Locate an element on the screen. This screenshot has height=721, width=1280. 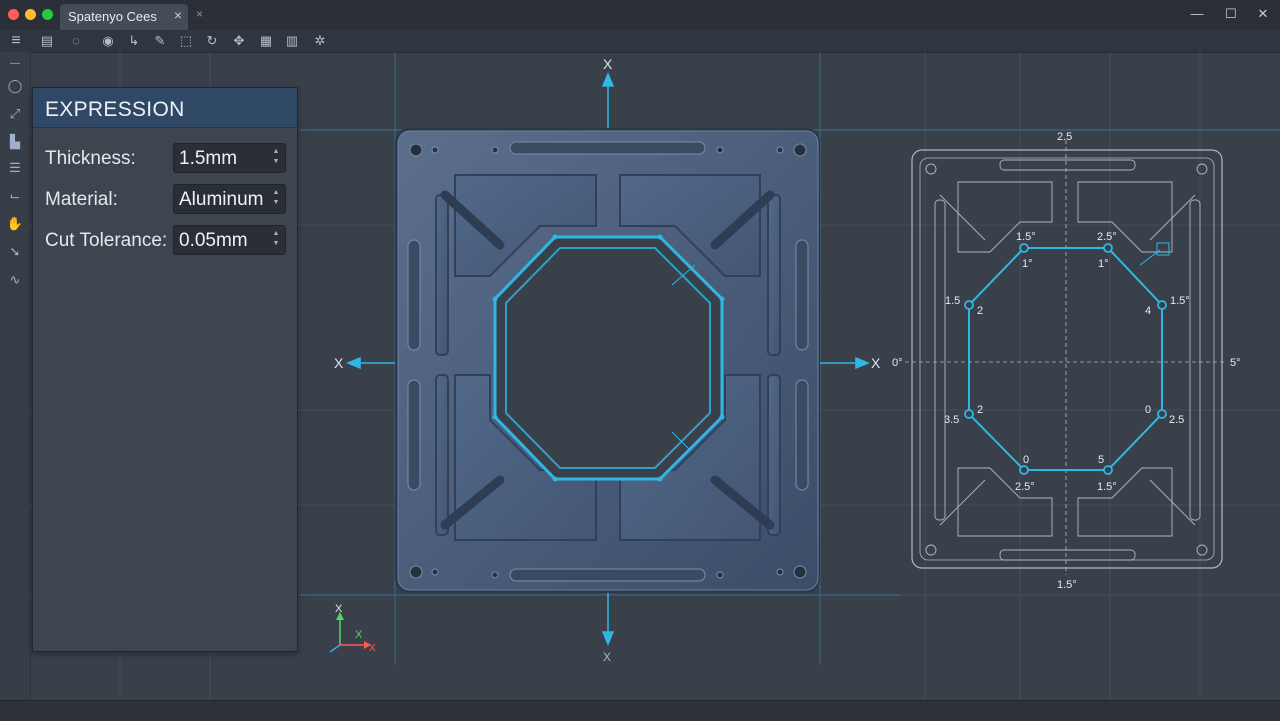
dim-v-lb-in: 2 is located at coordinates (980, 410).